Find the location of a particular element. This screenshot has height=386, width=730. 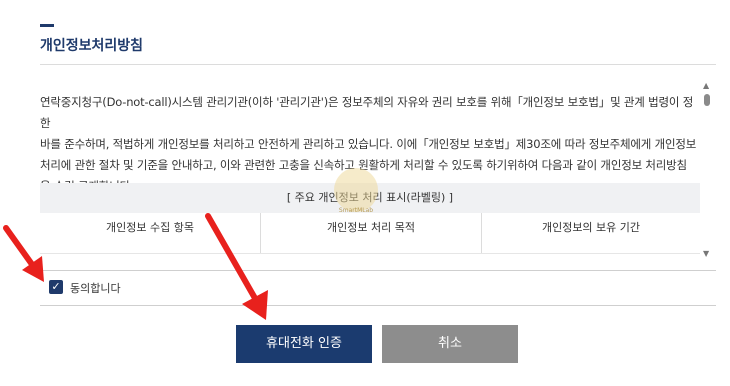

watermark-logo: SmartMLab is located at coordinates (356, 191).